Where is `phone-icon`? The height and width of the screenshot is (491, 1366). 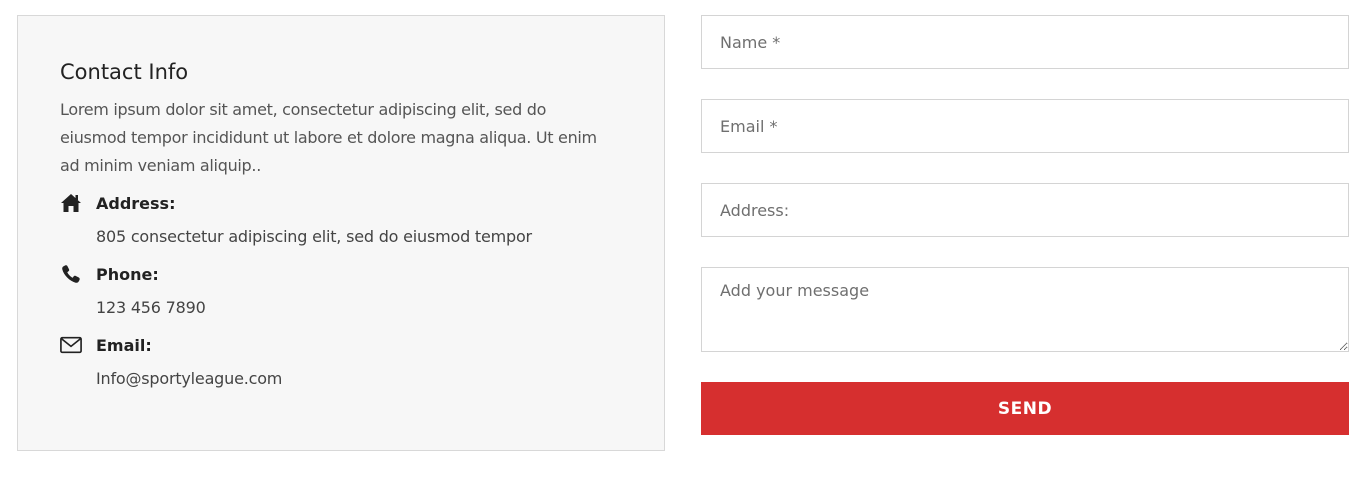 phone-icon is located at coordinates (71, 274).